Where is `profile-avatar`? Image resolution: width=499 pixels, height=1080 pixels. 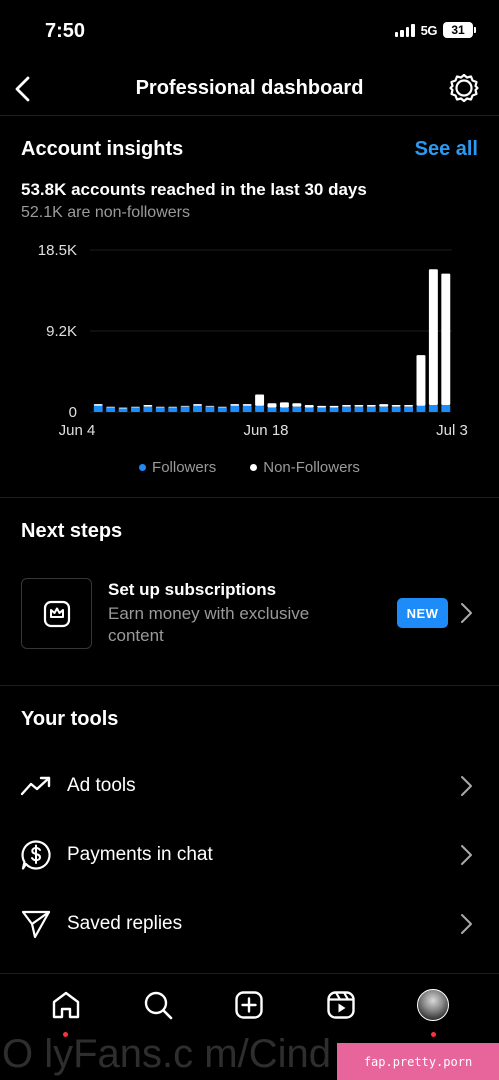
profile-avatar is located at coordinates (433, 1005).